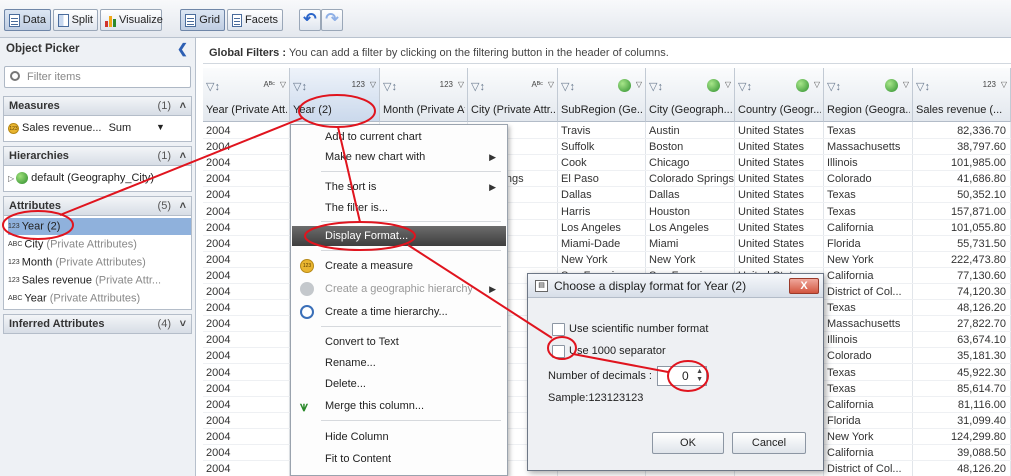 This screenshot has width=1011, height=476. Describe the element at coordinates (962, 163) in the screenshot. I see `table-cell: 101,985.00` at that location.